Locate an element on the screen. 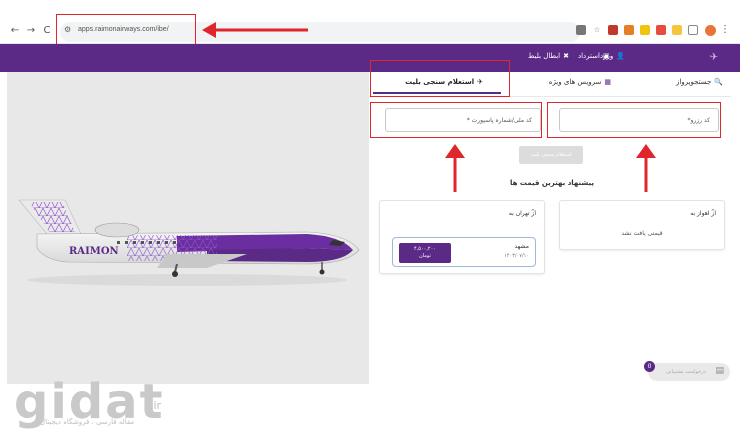 This screenshot has width=740, height=445. annotation-box-national-id is located at coordinates (456, 120).